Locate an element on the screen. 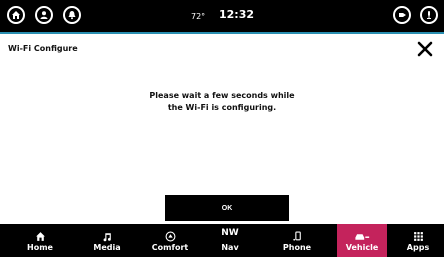  nav-item-phone: Phone is located at coordinates (297, 240).